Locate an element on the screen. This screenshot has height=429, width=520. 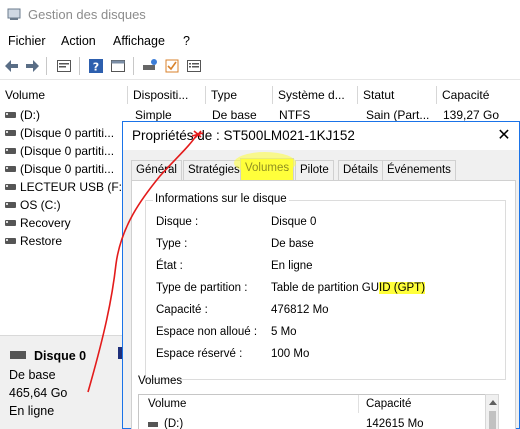
window-titlebar: Gestion des disques is located at coordinates (260, 15).